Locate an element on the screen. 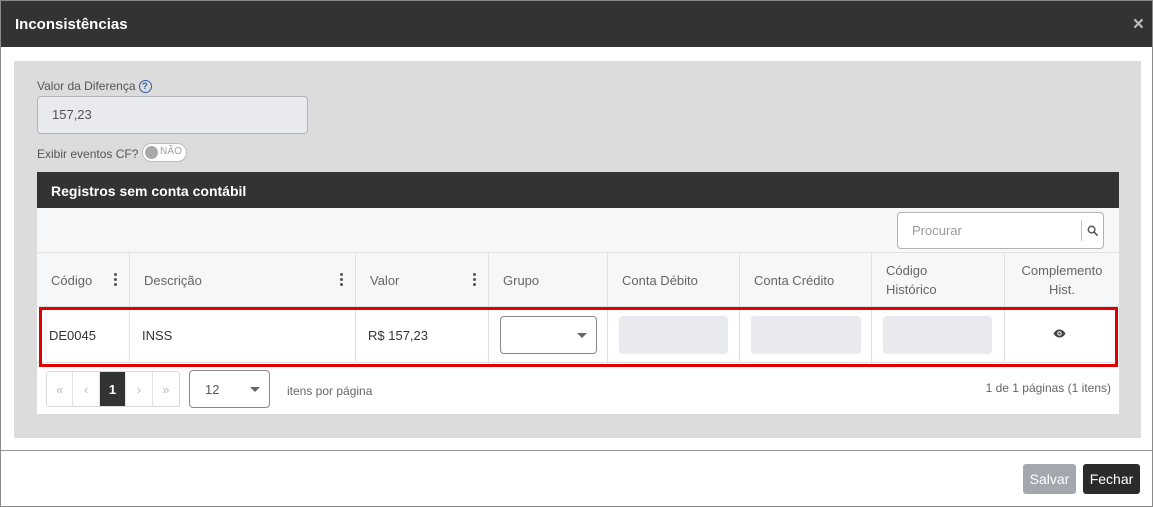 This screenshot has width=1153, height=507. close-button: Fechar is located at coordinates (1111, 479).